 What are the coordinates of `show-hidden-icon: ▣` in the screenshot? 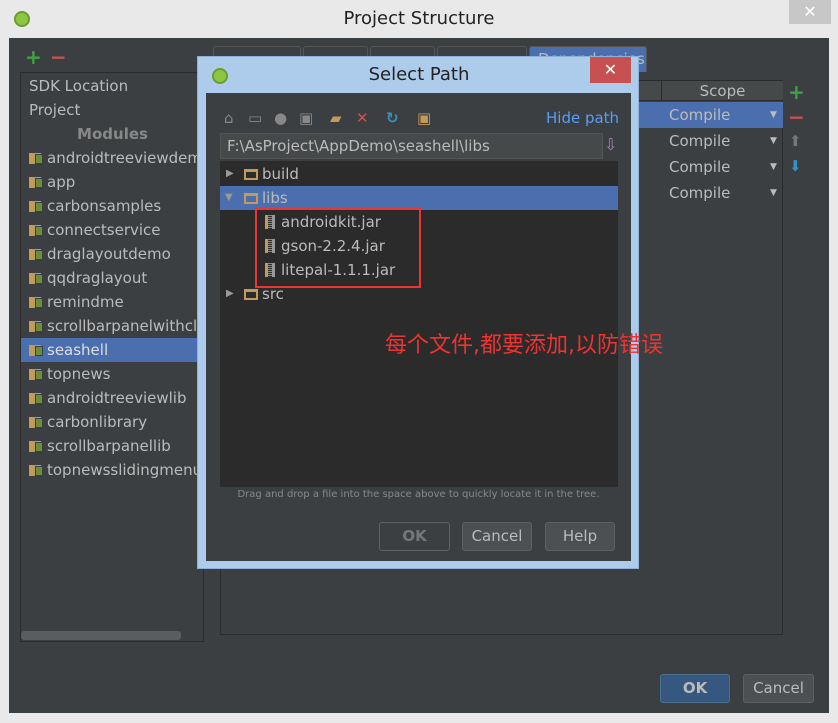 It's located at (424, 118).